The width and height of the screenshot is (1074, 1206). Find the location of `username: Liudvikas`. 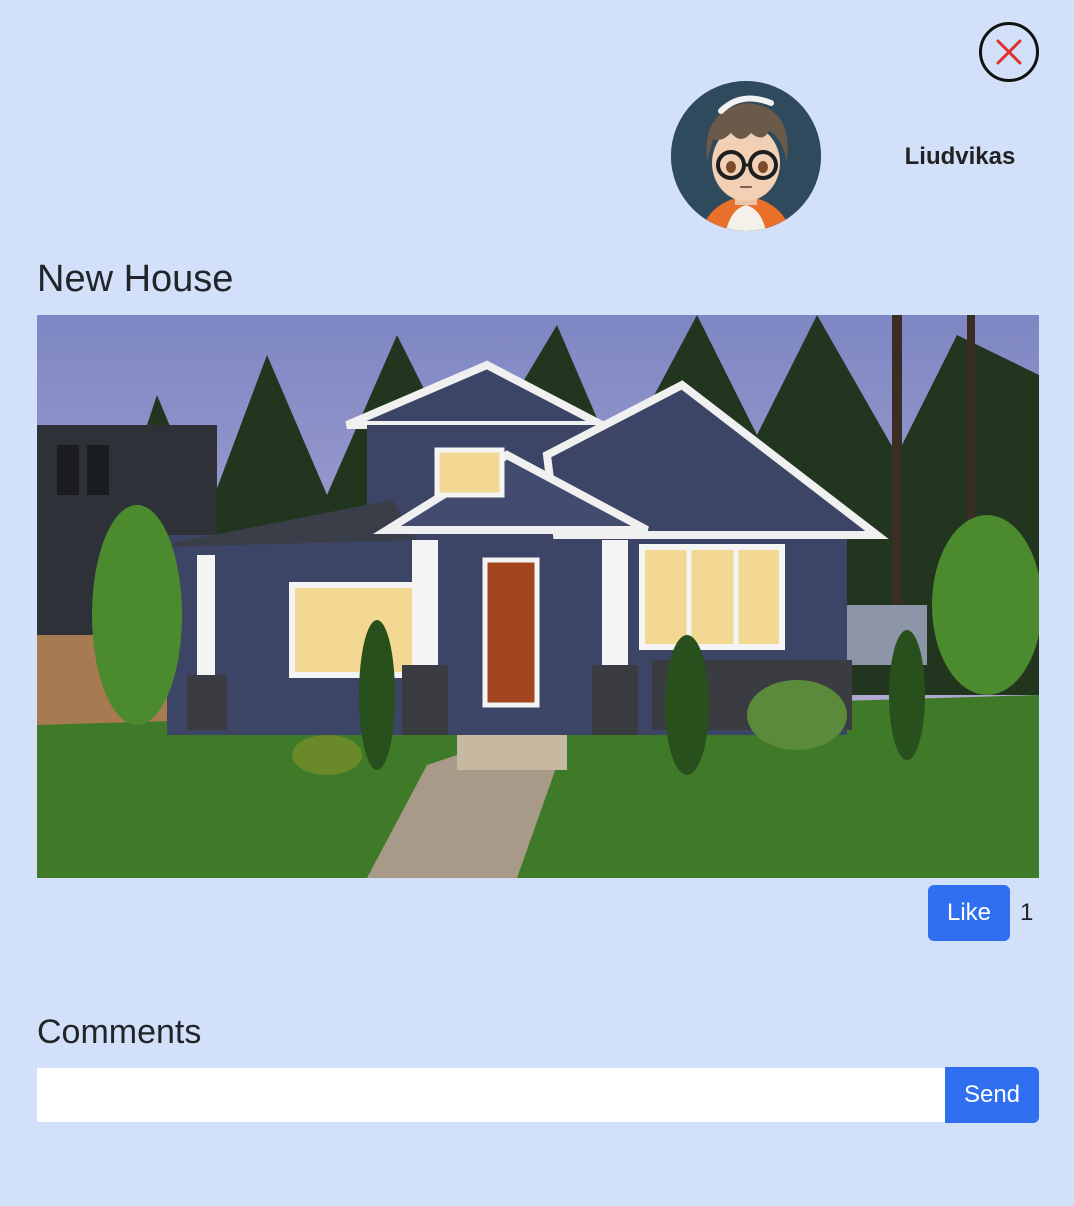

username: Liudvikas is located at coordinates (960, 156).